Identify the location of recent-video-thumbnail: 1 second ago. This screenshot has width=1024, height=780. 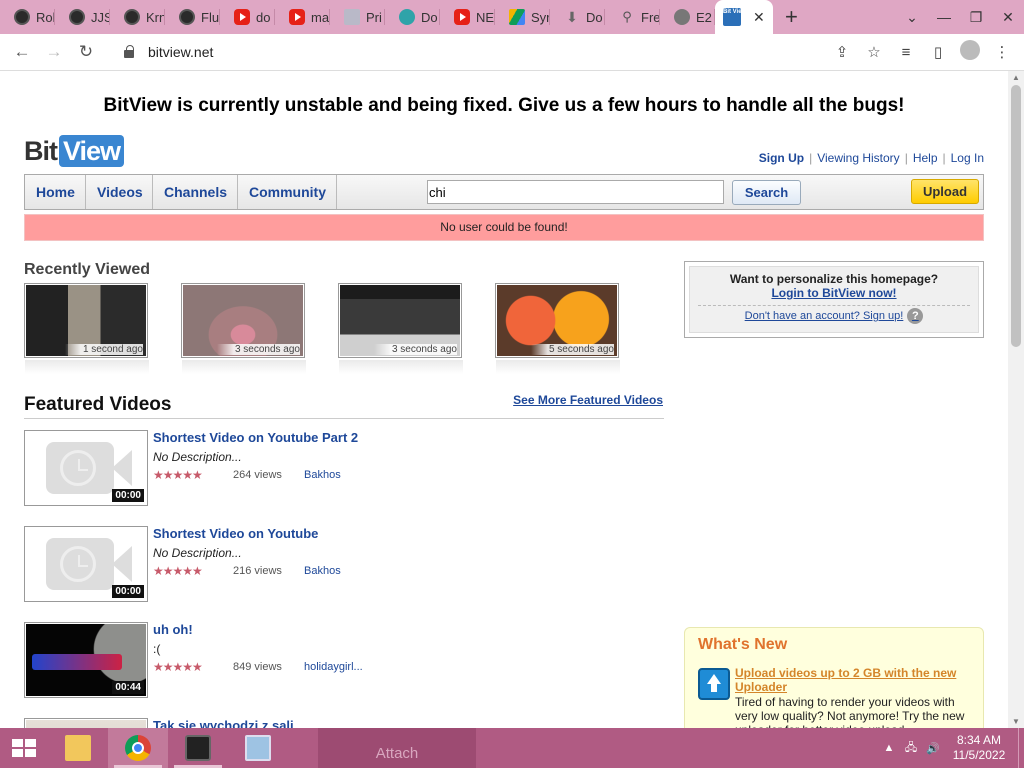
(86, 328).